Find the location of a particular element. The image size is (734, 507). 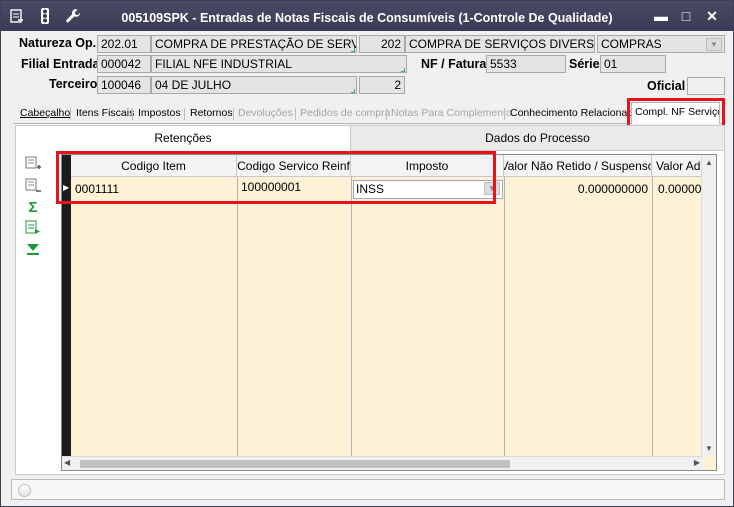

natureza-desc-text: COMPRA DE PRESTAÇÃO DE SERVIÇOS is located at coordinates (256, 44).